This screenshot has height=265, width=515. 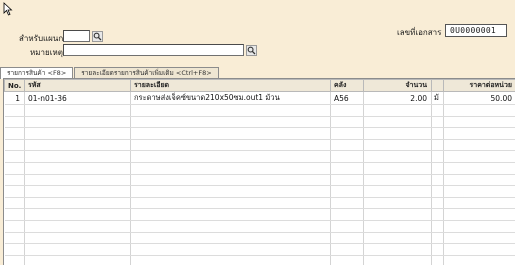 What do you see at coordinates (397, 85) in the screenshot?
I see `col-header-quantity: จำนวน` at bounding box center [397, 85].